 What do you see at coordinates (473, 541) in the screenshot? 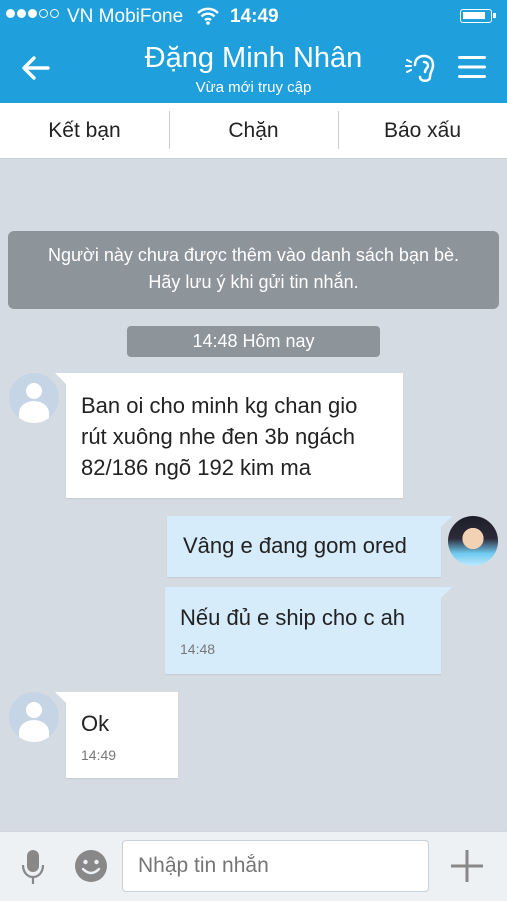
I see `user-avatar` at bounding box center [473, 541].